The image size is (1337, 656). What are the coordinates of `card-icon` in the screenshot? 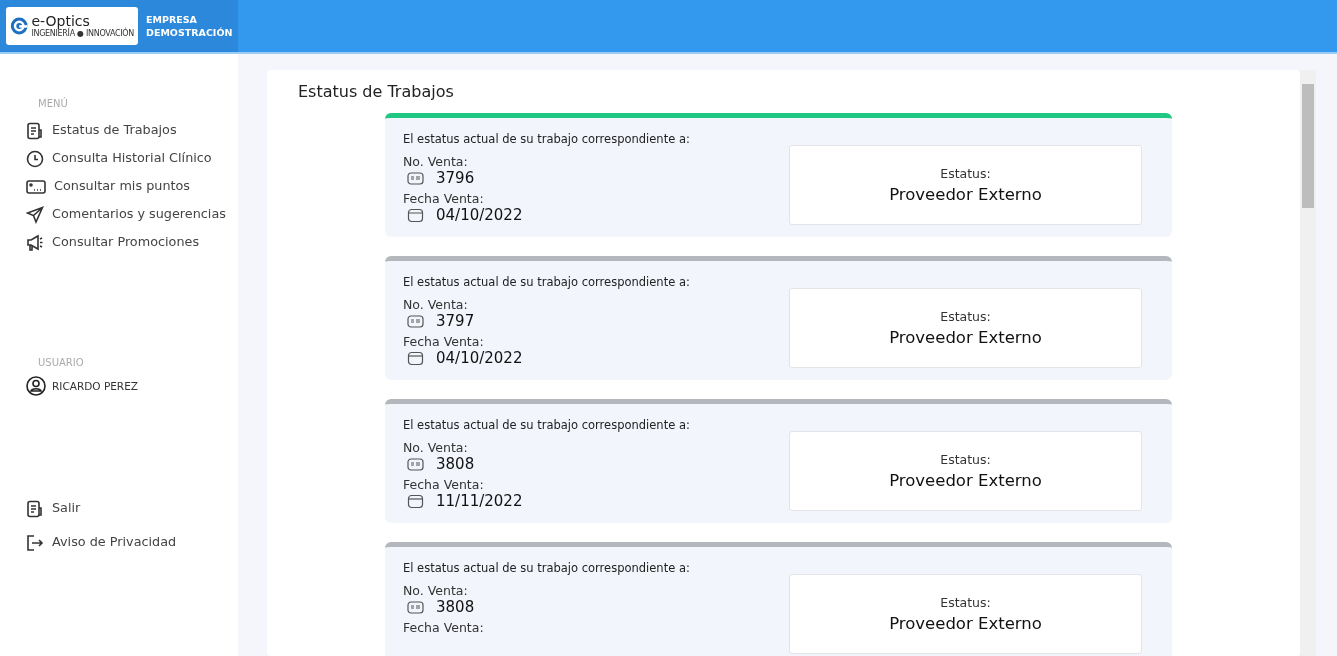 It's located at (36, 187).